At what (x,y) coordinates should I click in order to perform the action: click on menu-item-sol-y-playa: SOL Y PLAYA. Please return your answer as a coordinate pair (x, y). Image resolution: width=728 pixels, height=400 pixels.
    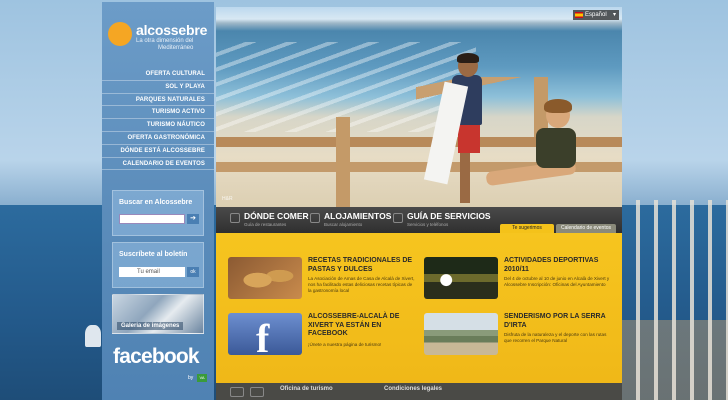
    Looking at the image, I should click on (158, 87).